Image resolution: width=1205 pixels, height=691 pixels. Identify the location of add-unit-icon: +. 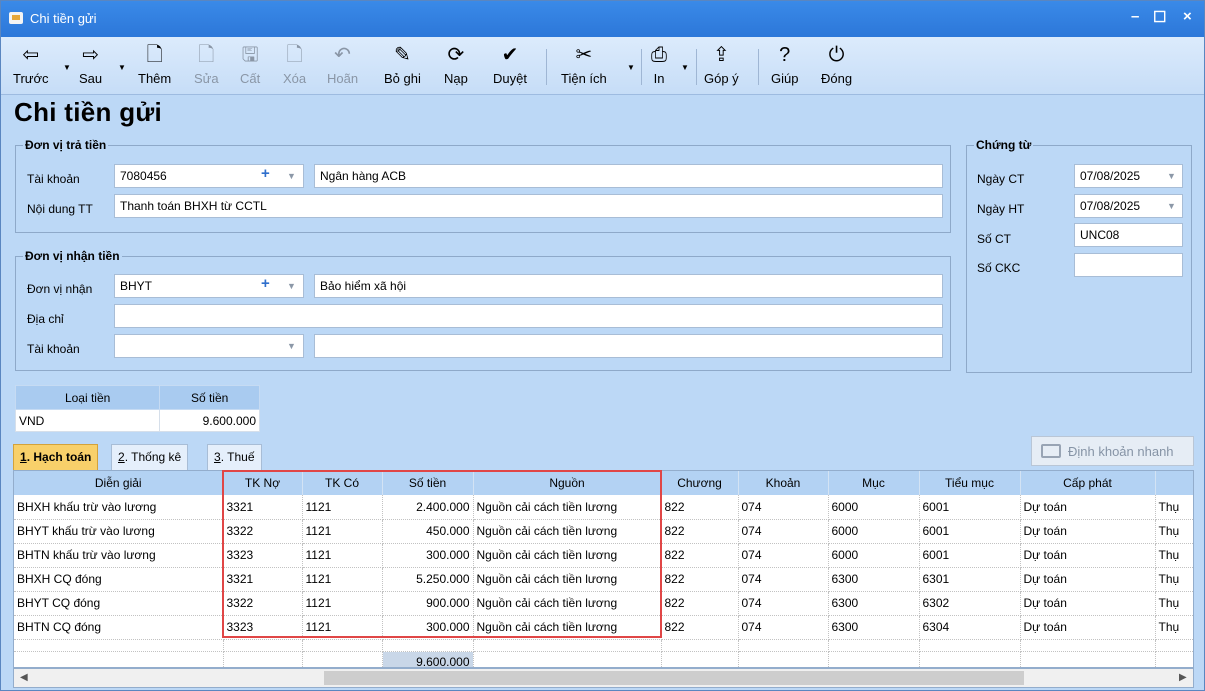
(265, 283).